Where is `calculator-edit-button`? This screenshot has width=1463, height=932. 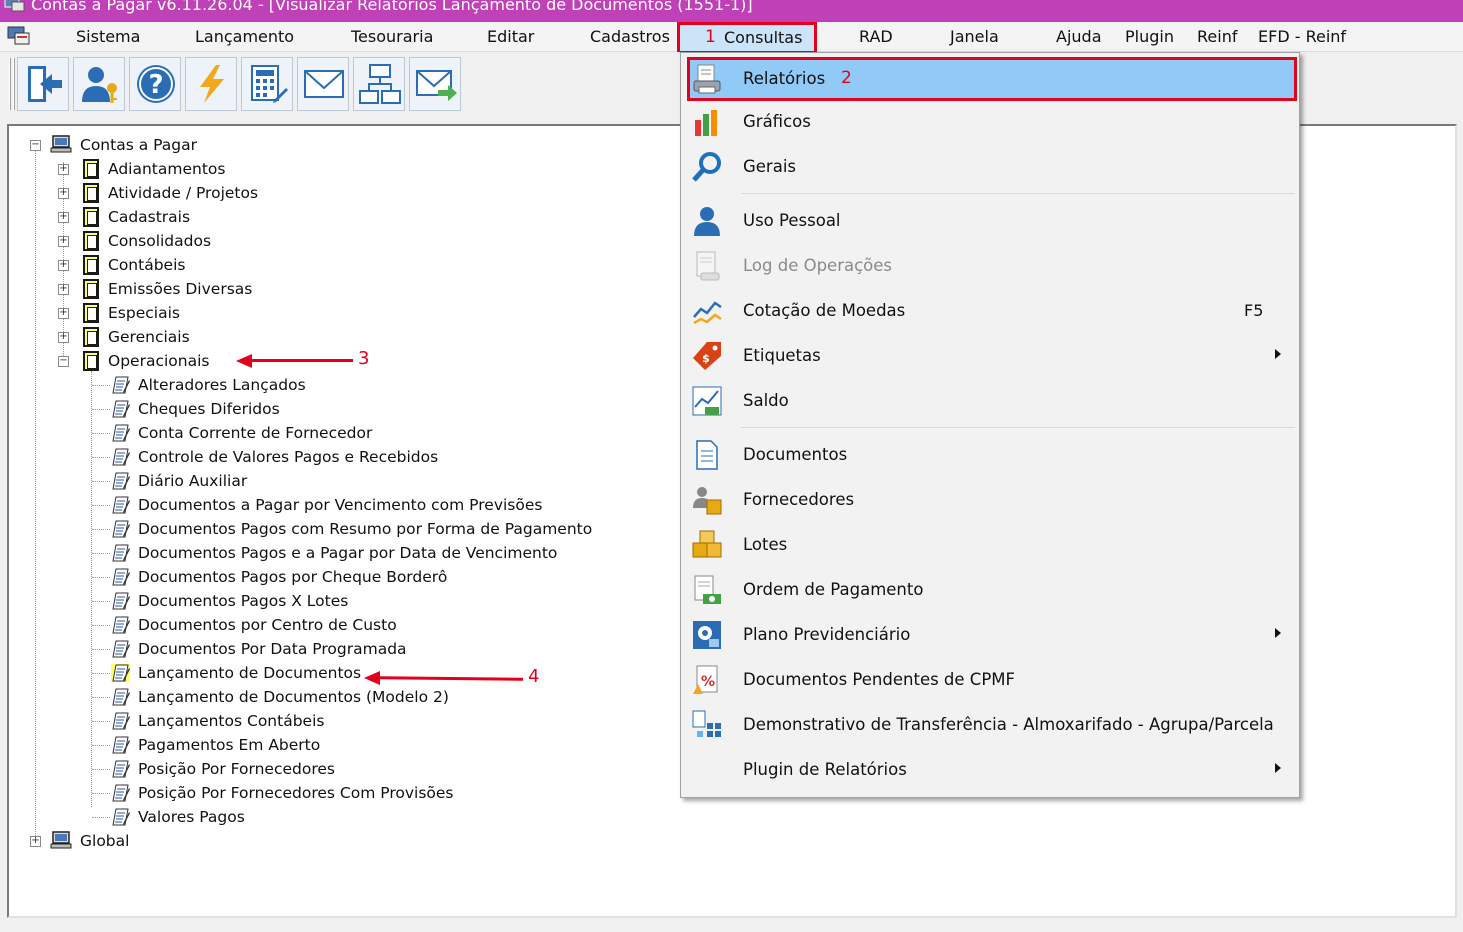
calculator-edit-button is located at coordinates (267, 84).